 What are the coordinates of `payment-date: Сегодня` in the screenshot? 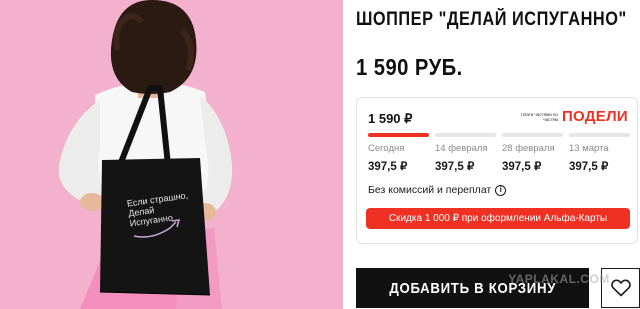 It's located at (386, 148).